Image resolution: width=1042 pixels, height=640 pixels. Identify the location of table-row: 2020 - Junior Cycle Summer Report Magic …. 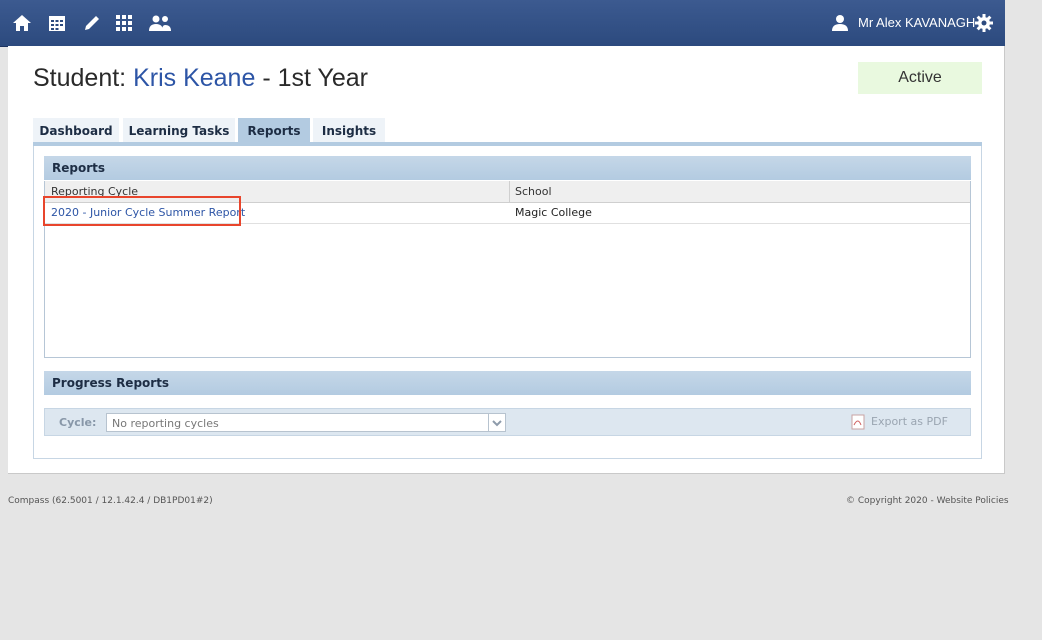
(506, 211).